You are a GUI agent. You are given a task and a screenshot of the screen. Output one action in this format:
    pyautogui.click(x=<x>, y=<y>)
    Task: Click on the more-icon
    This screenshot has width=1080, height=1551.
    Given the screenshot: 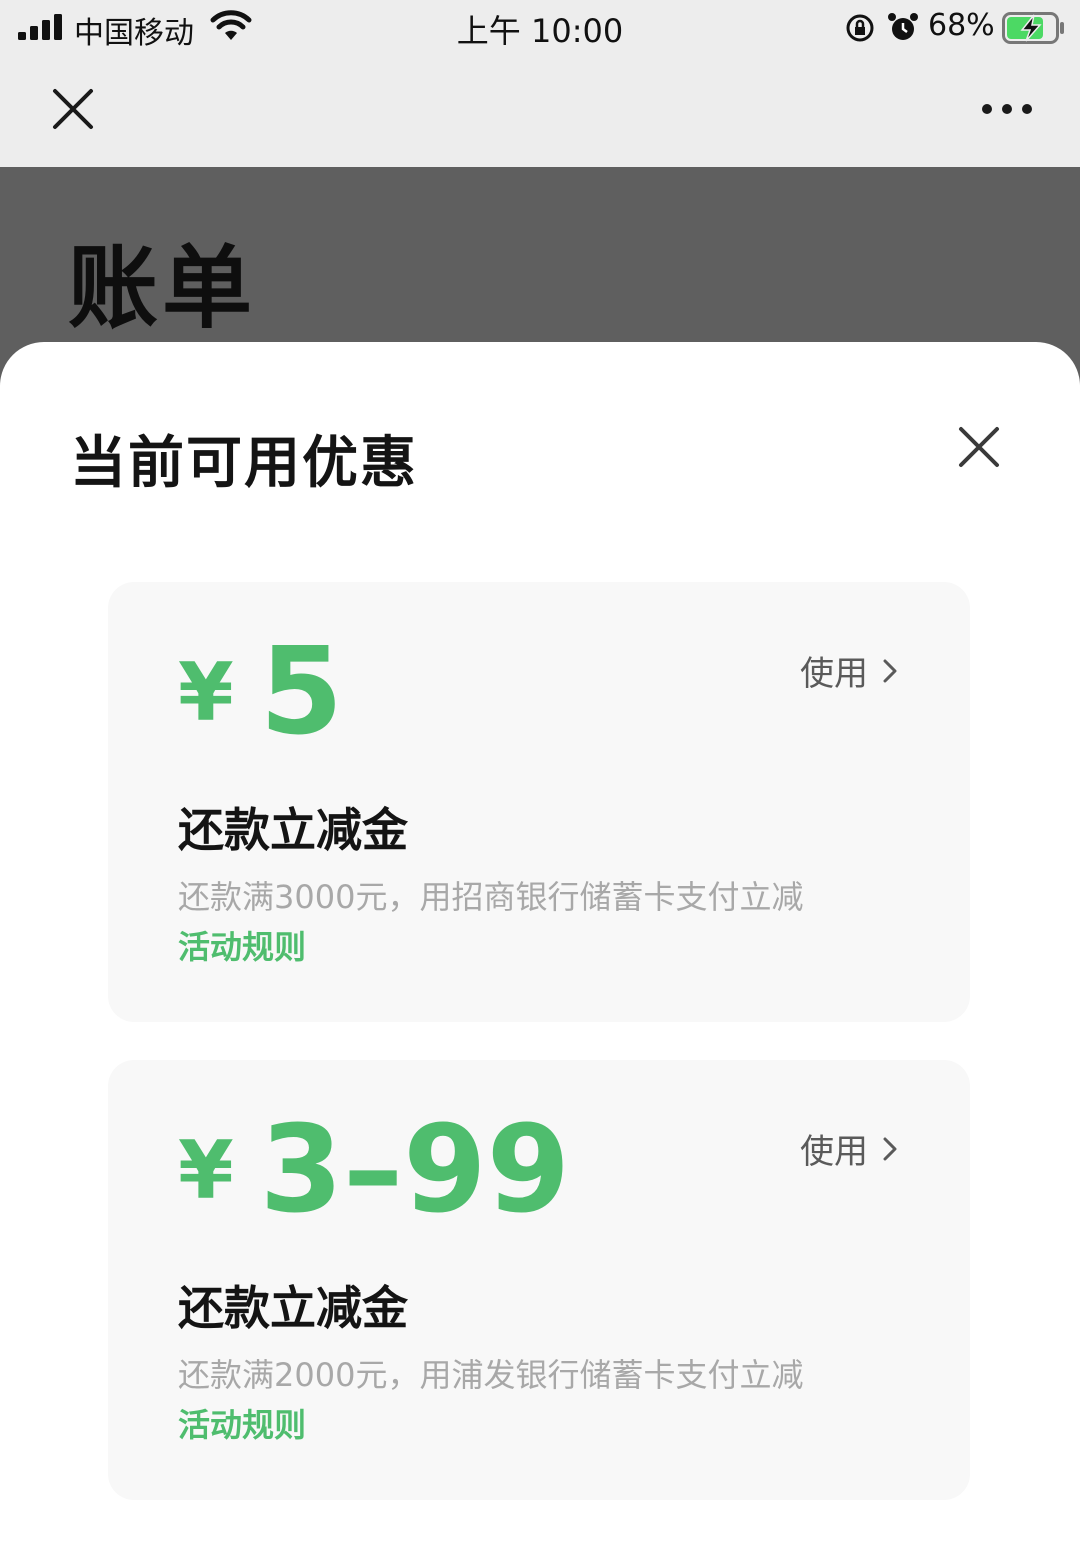 What is the action you would take?
    pyautogui.click(x=1007, y=109)
    